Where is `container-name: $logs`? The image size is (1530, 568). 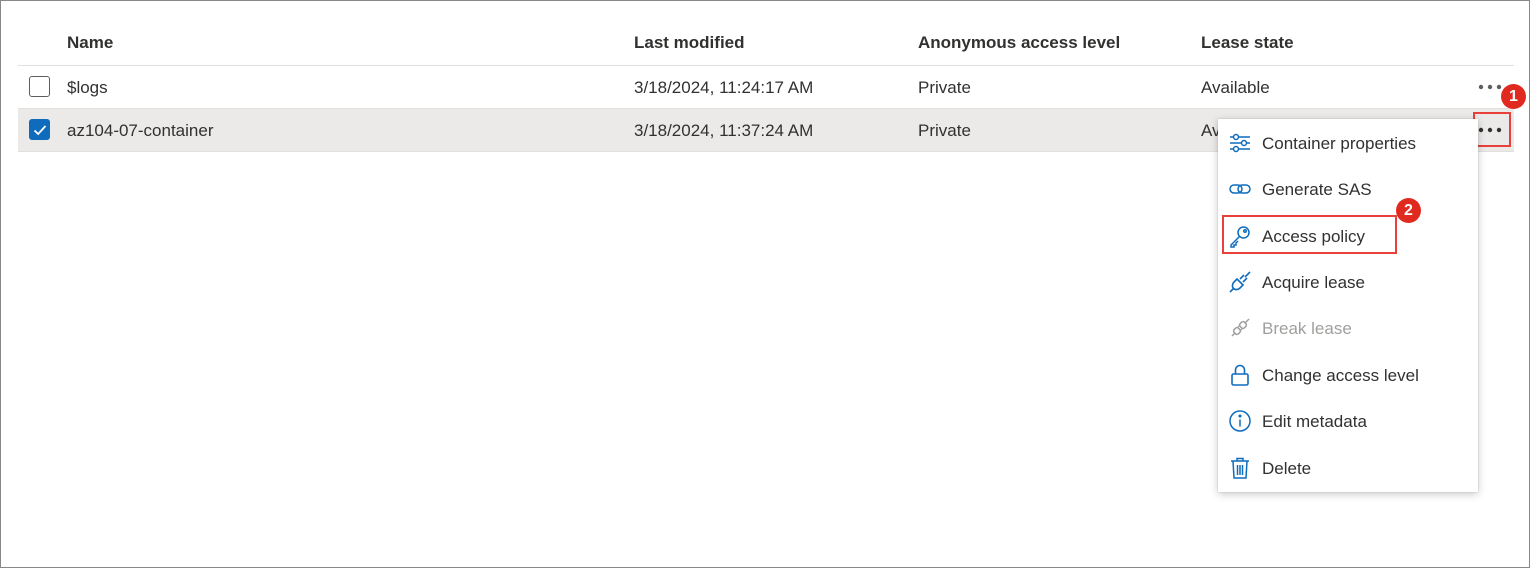 container-name: $logs is located at coordinates (87, 88).